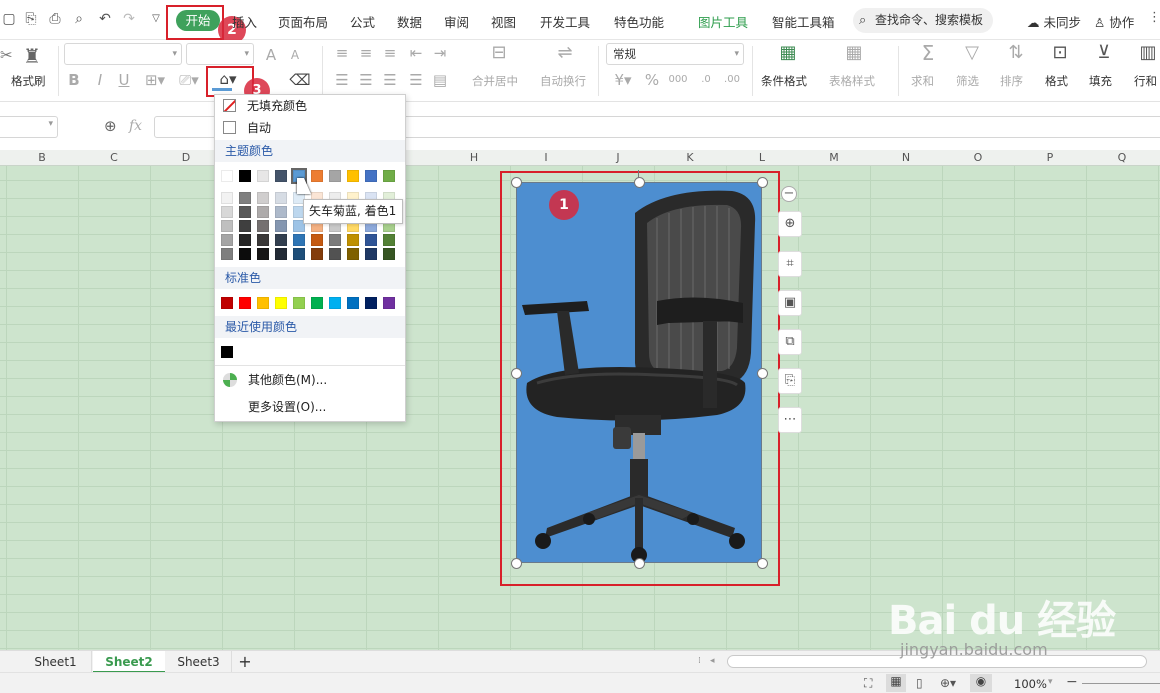 Image resolution: width=1160 pixels, height=693 pixels. What do you see at coordinates (922, 81) in the screenshot?
I see `sum-label: 求和` at bounding box center [922, 81].